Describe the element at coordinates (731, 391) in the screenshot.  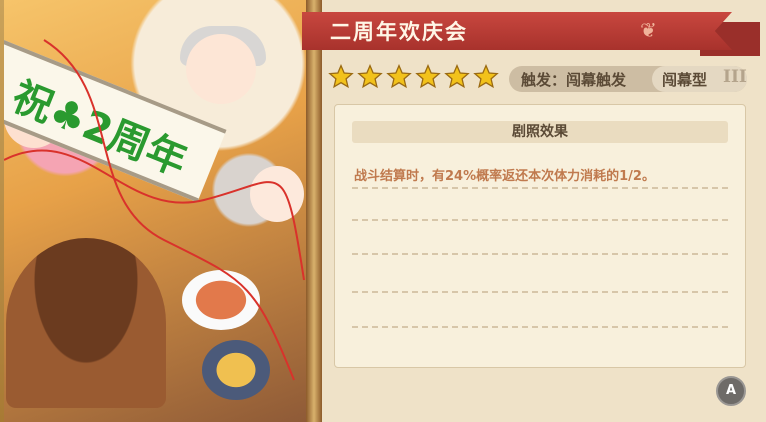
I see `a-button: A` at that location.